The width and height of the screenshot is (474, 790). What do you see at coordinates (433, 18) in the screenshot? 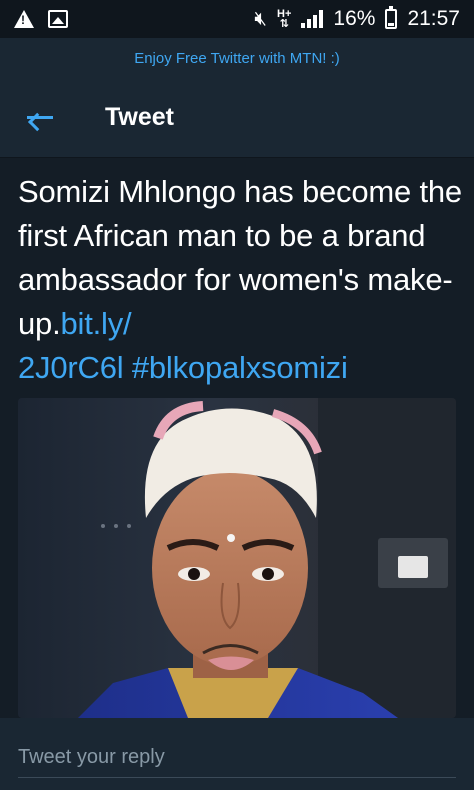
I see `clock: 21:57` at bounding box center [433, 18].